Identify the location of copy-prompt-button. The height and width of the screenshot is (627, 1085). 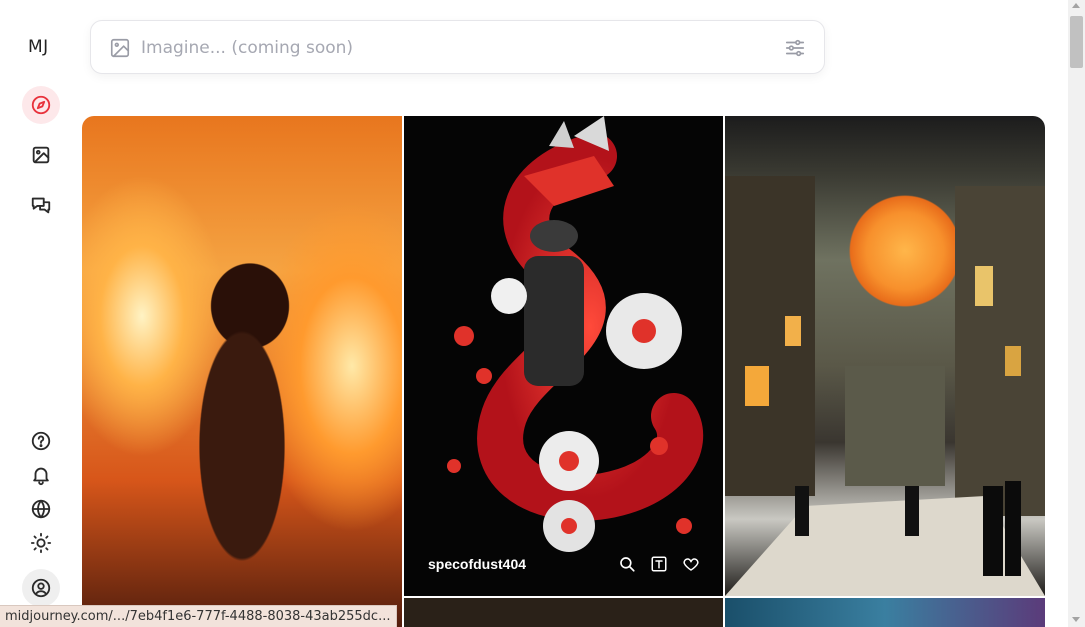
(659, 564).